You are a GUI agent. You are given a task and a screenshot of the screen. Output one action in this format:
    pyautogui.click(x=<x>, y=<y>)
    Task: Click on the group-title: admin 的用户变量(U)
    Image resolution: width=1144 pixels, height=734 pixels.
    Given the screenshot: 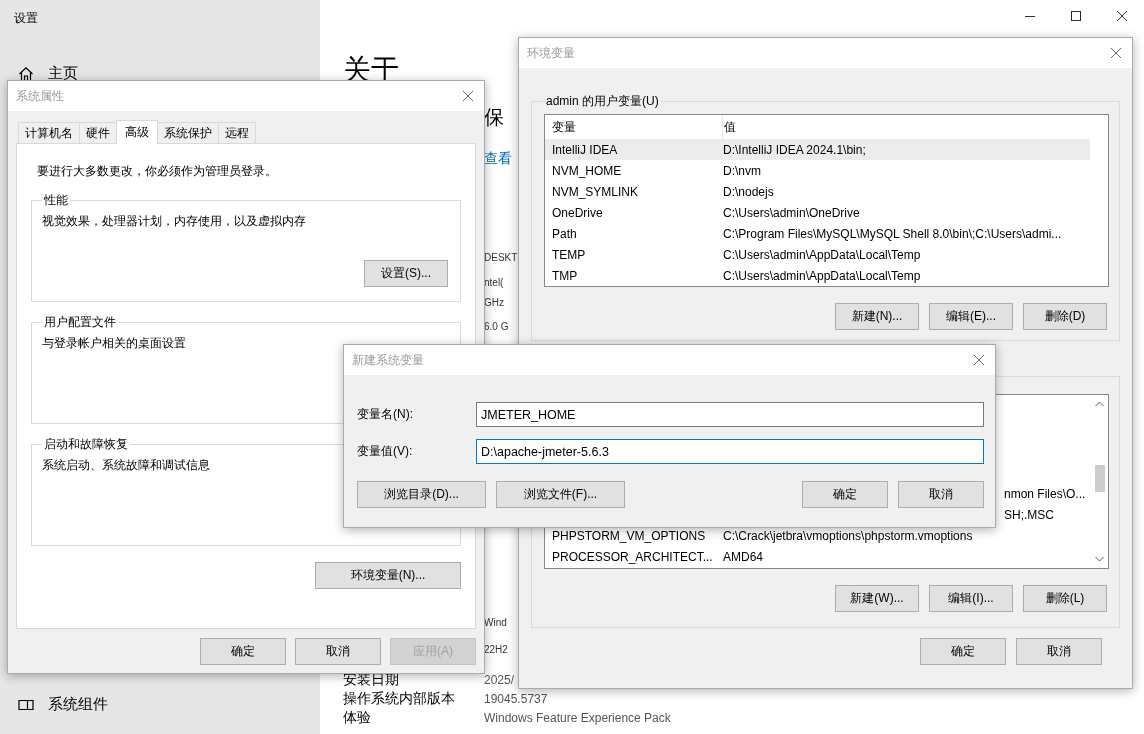 What is the action you would take?
    pyautogui.click(x=602, y=101)
    